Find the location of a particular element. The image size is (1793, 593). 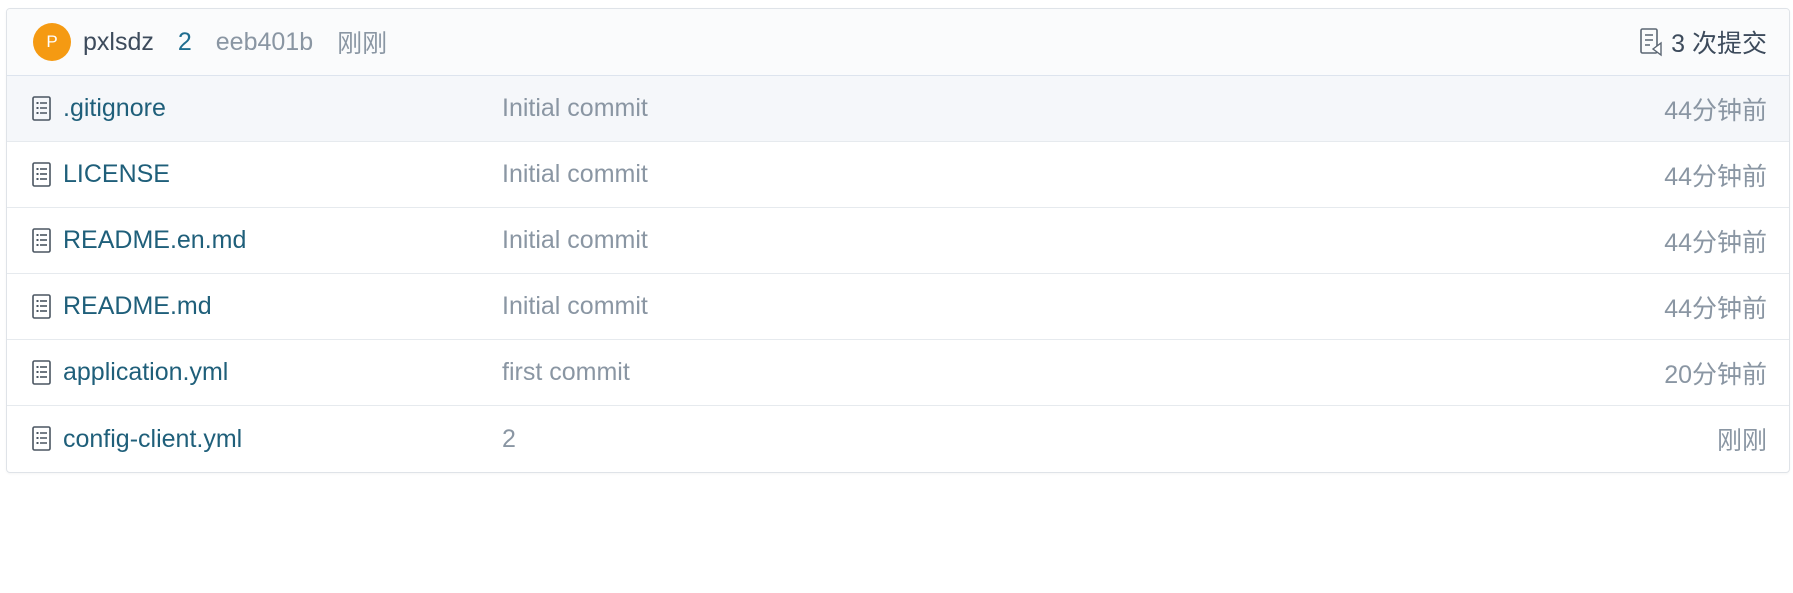

avatar: P is located at coordinates (52, 42).